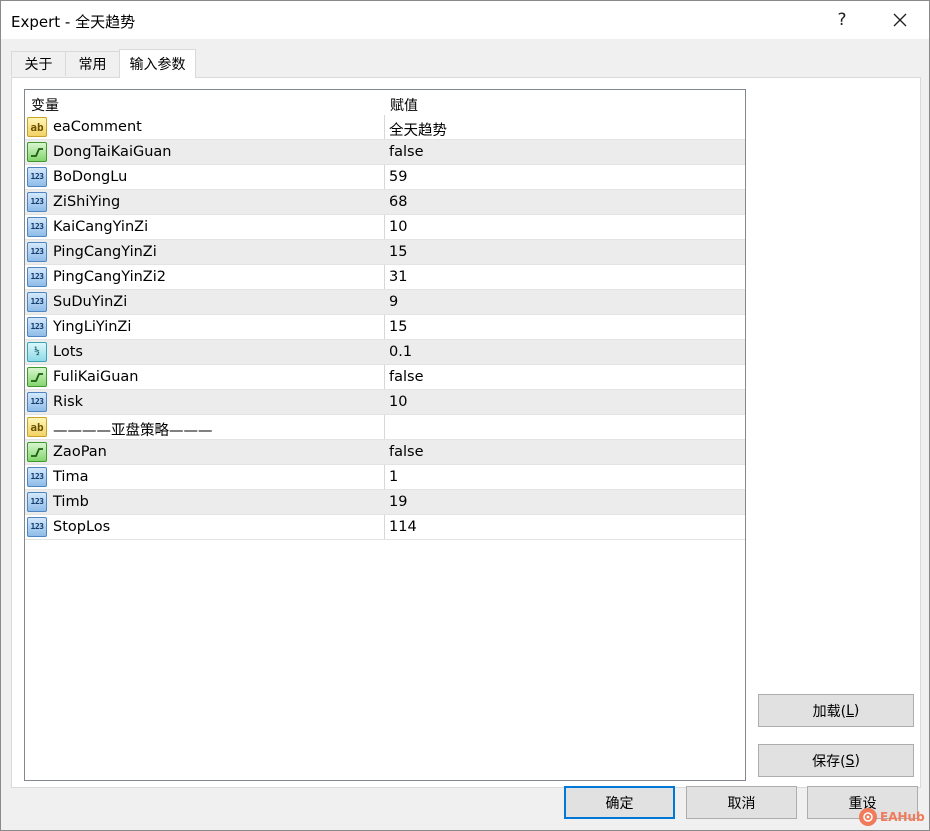 The image size is (930, 831). I want to click on variable-name: PingCangYinZi2, so click(109, 277).